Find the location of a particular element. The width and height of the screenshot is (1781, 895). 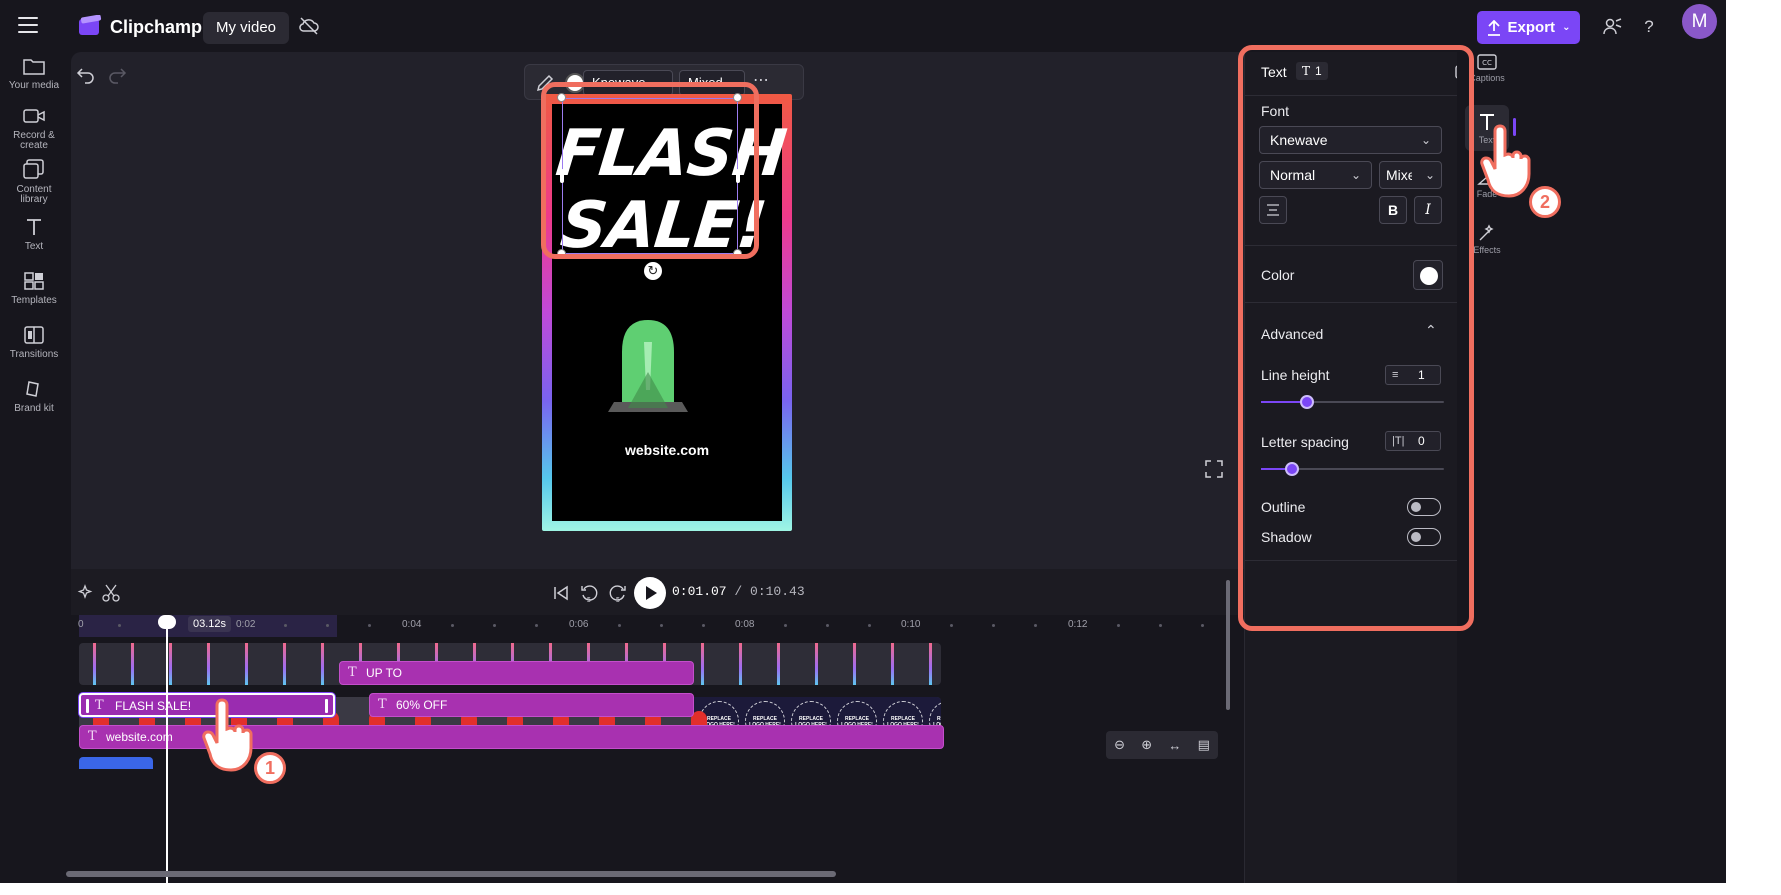

ruler-label: 0:06 is located at coordinates (579, 624).